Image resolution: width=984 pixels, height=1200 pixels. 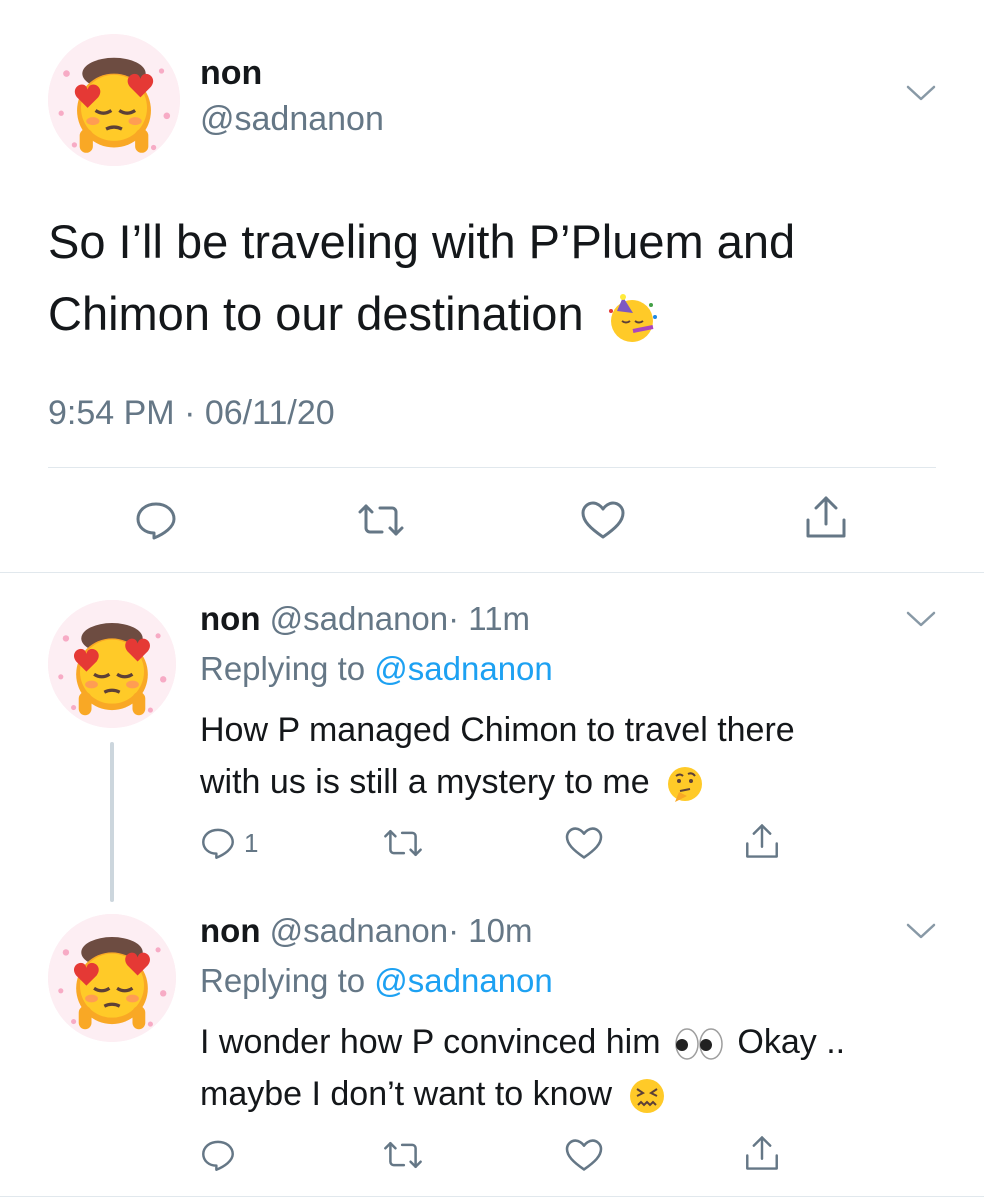 What do you see at coordinates (632, 318) in the screenshot?
I see `partying-face-icon` at bounding box center [632, 318].